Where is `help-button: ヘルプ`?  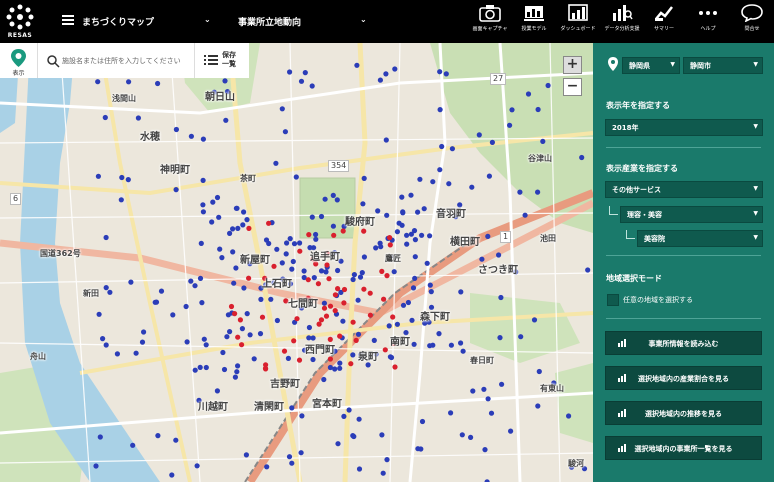 help-button: ヘルプ is located at coordinates (708, 22).